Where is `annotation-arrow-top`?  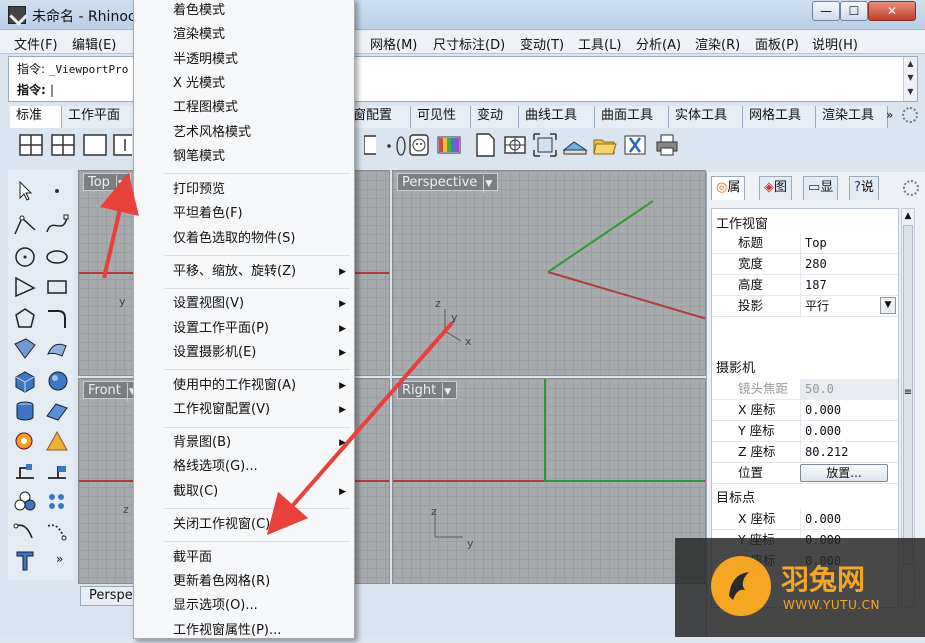 annotation-arrow-top is located at coordinates (119, 225).